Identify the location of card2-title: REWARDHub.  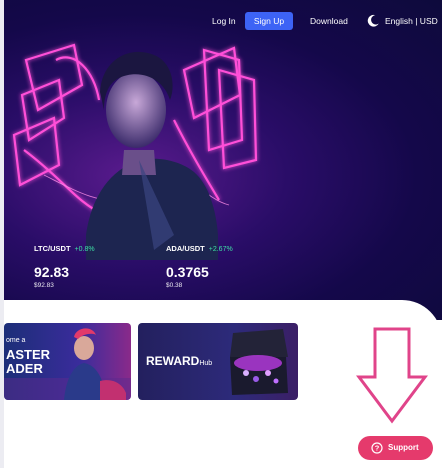
(179, 361).